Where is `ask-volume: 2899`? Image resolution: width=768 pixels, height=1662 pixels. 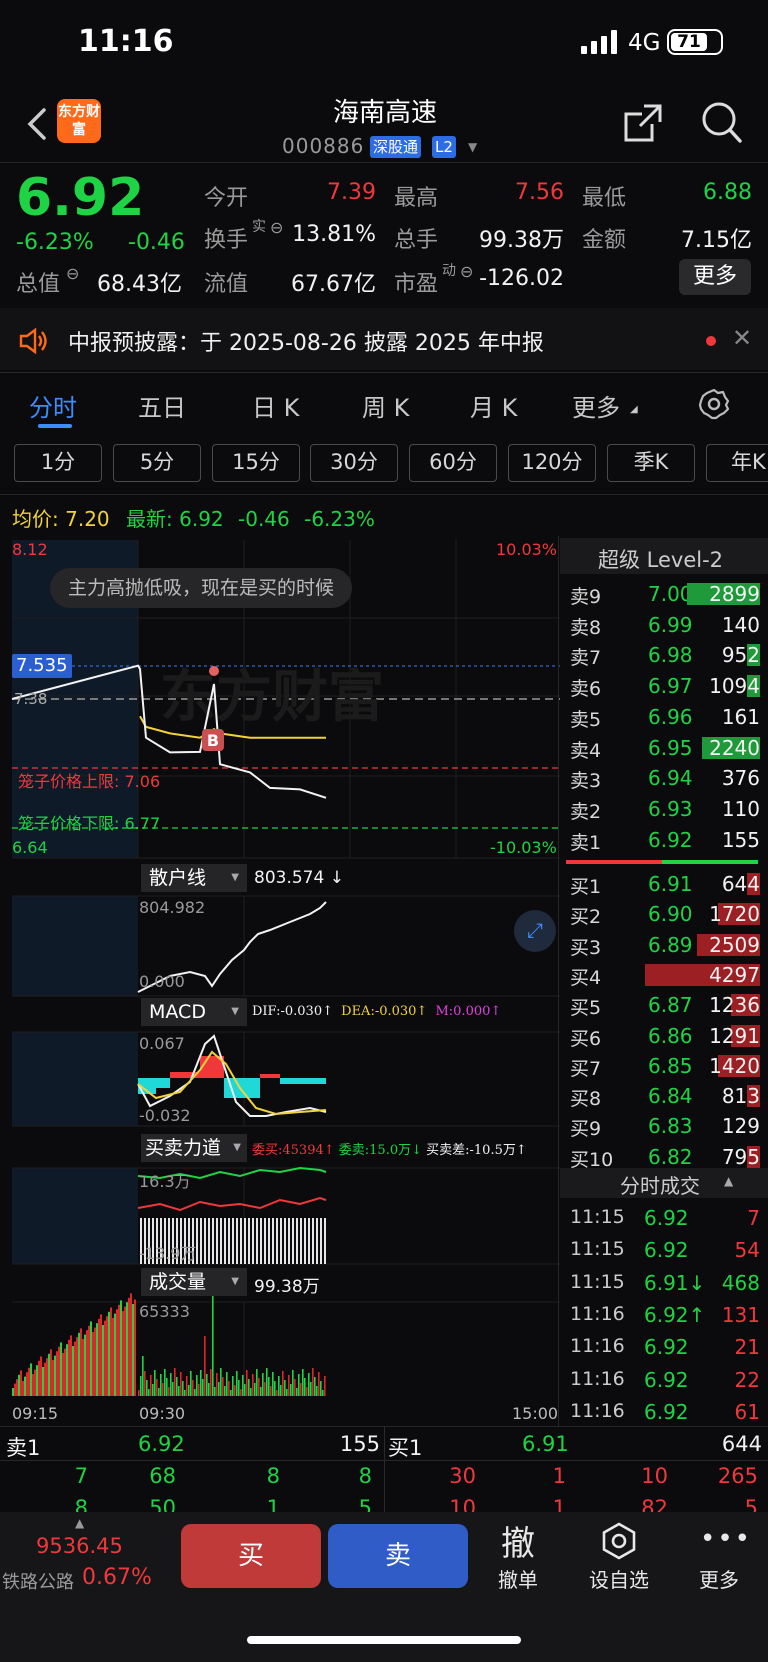
ask-volume: 2899 is located at coordinates (734, 594).